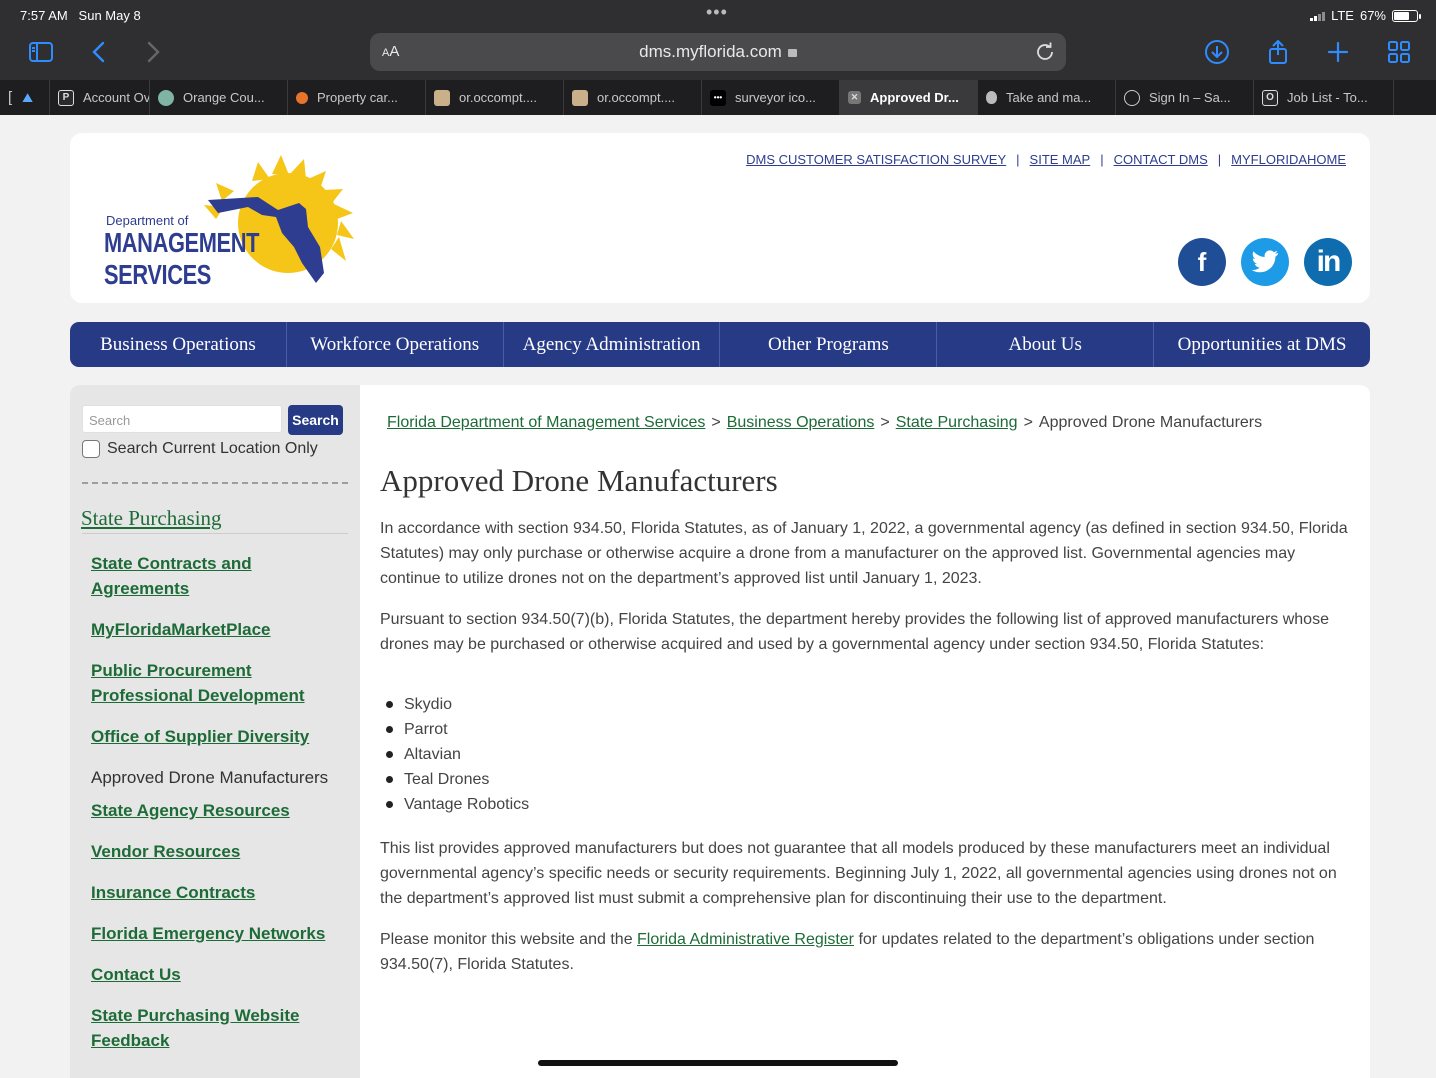  I want to click on battery-percent: 67%, so click(1372, 15).